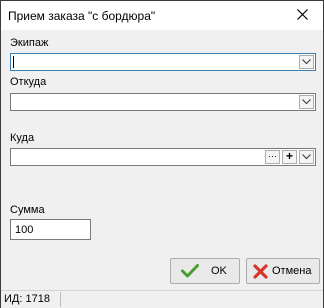 This screenshot has height=308, width=324. I want to click on window-title: Прием заказа "с бордюра", so click(82, 16).